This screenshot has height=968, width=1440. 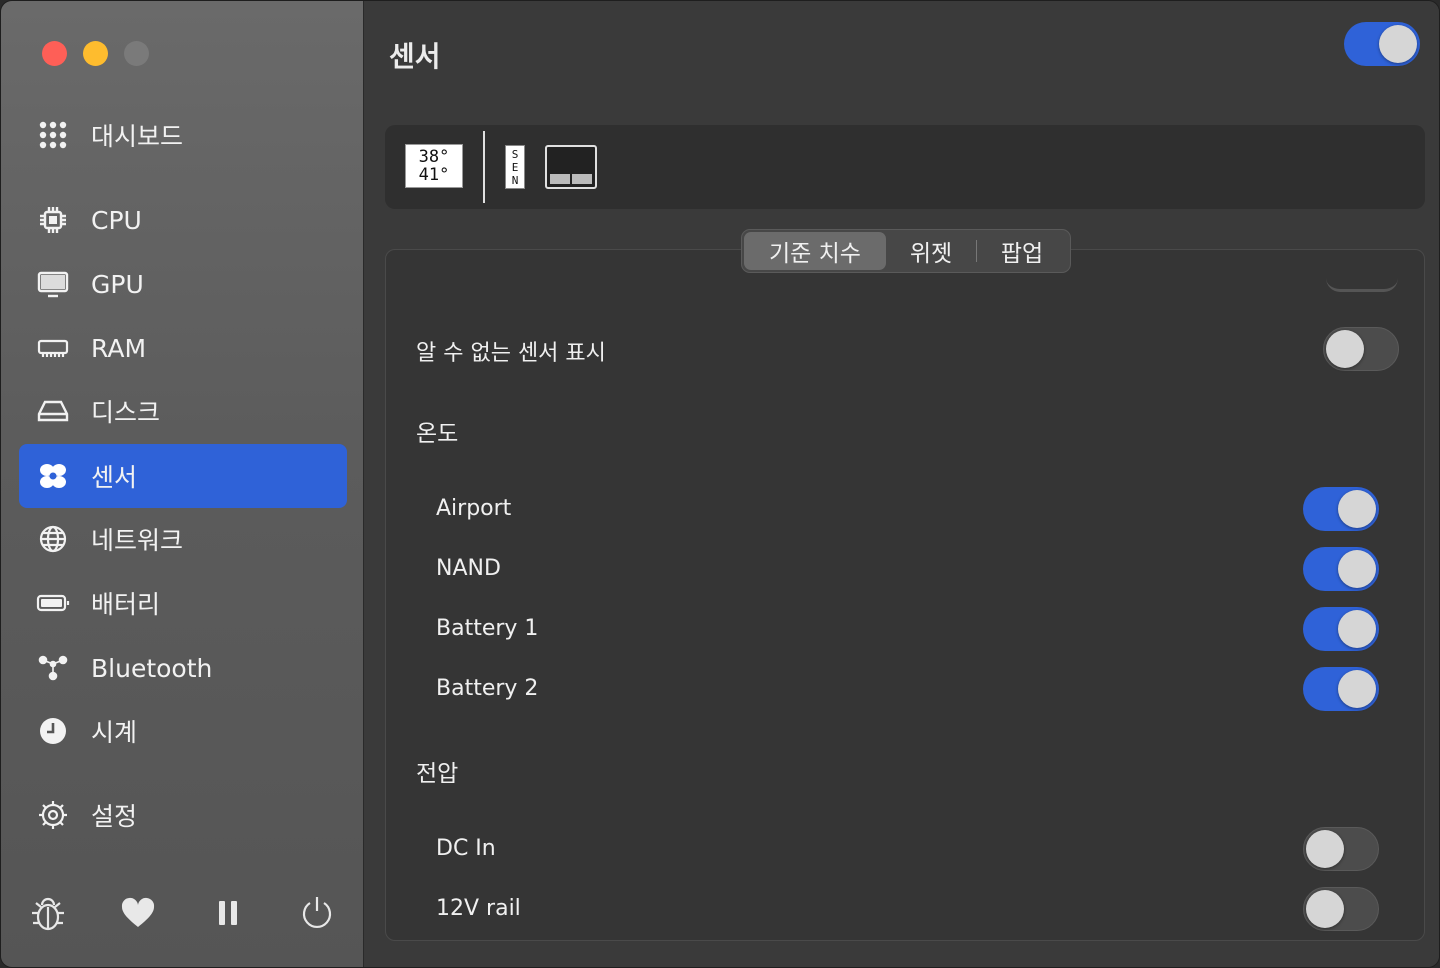 What do you see at coordinates (117, 284) in the screenshot?
I see `sidebar-item-label: GPU` at bounding box center [117, 284].